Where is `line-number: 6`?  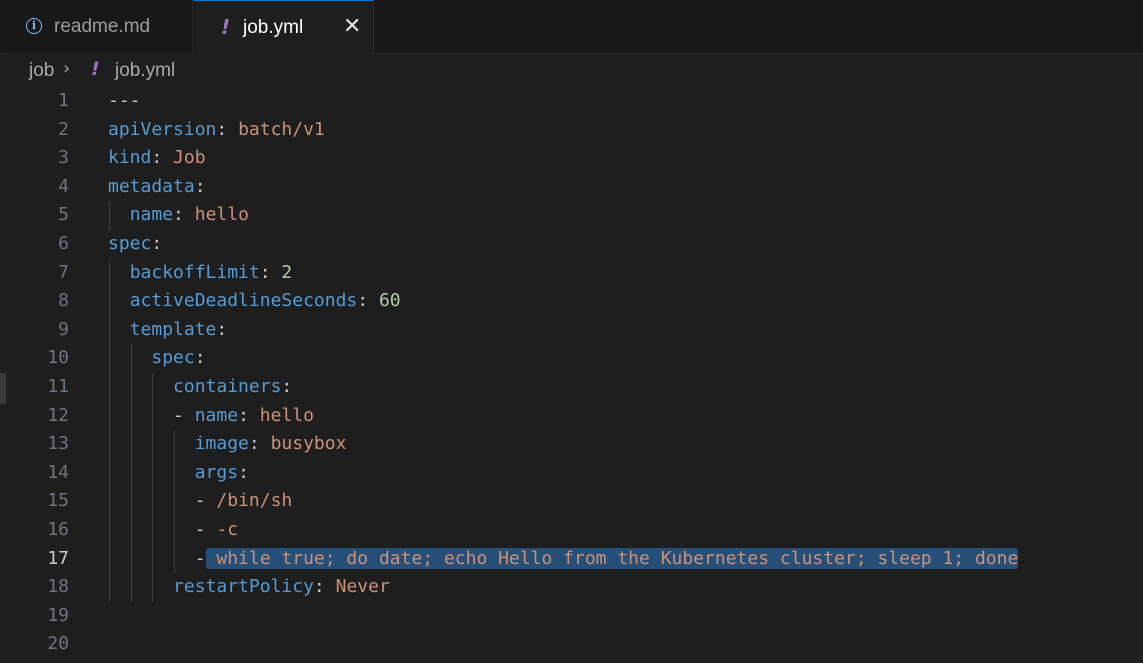
line-number: 6 is located at coordinates (63, 243).